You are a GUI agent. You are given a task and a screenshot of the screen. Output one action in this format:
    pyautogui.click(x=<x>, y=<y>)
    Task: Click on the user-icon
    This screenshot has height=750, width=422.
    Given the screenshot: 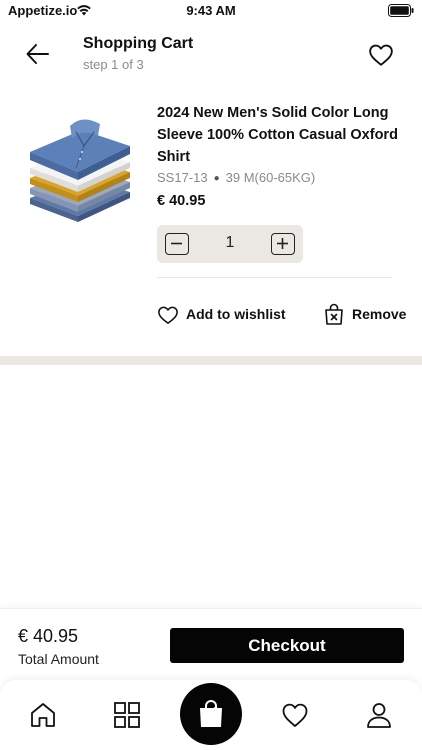 What is the action you would take?
    pyautogui.click(x=379, y=715)
    